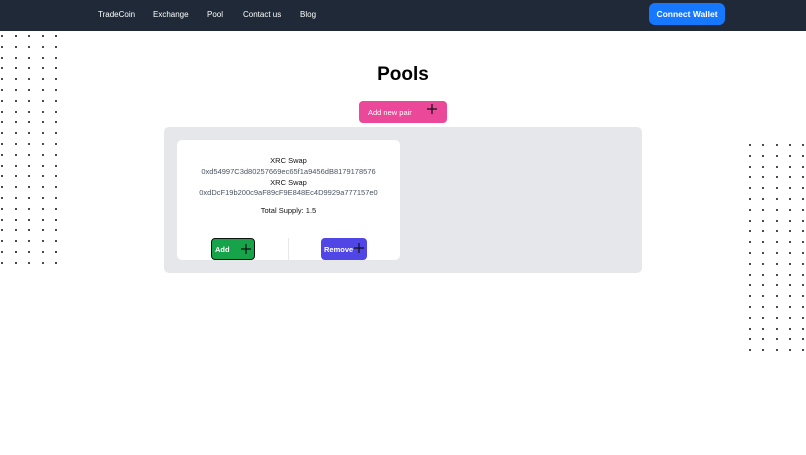 Image resolution: width=806 pixels, height=455 pixels. What do you see at coordinates (222, 249) in the screenshot?
I see `add-label: Add` at bounding box center [222, 249].